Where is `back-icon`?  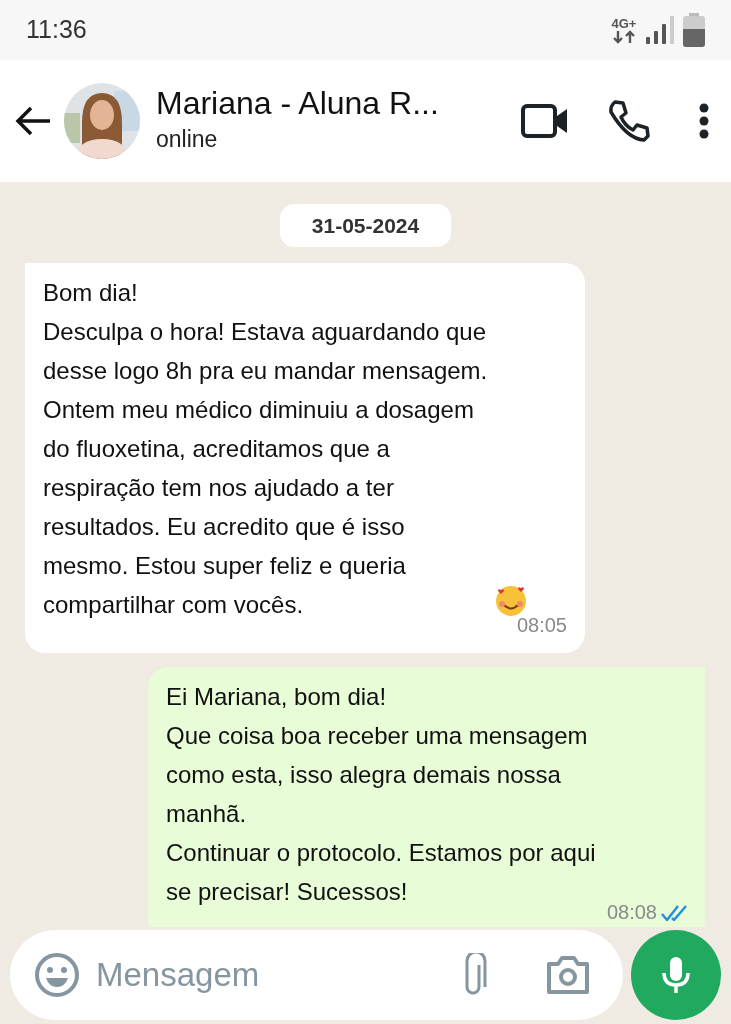 back-icon is located at coordinates (33, 121).